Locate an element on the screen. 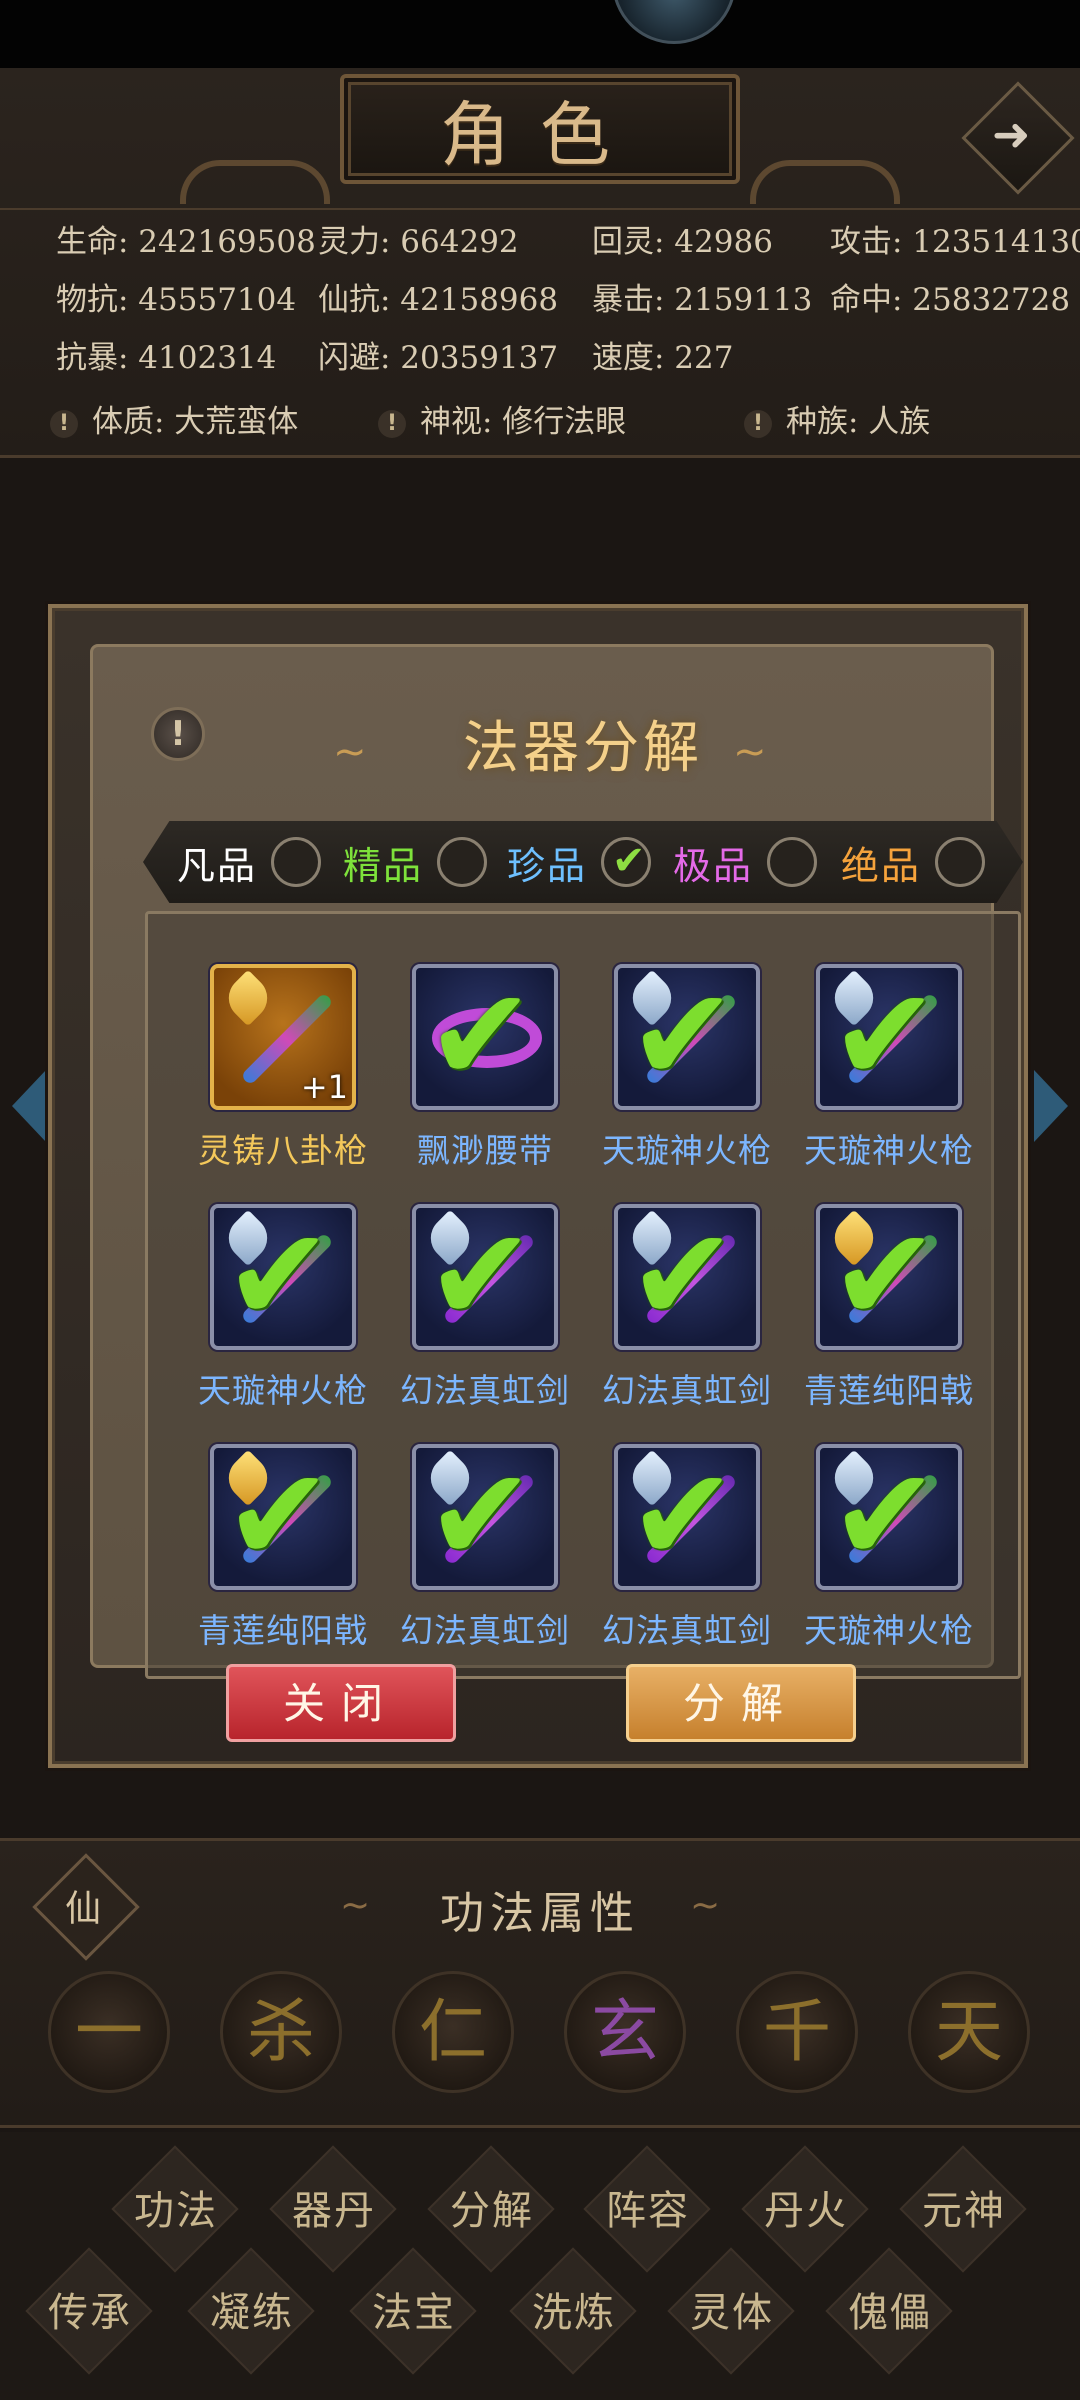  rune-slot: 天 is located at coordinates (969, 2032).